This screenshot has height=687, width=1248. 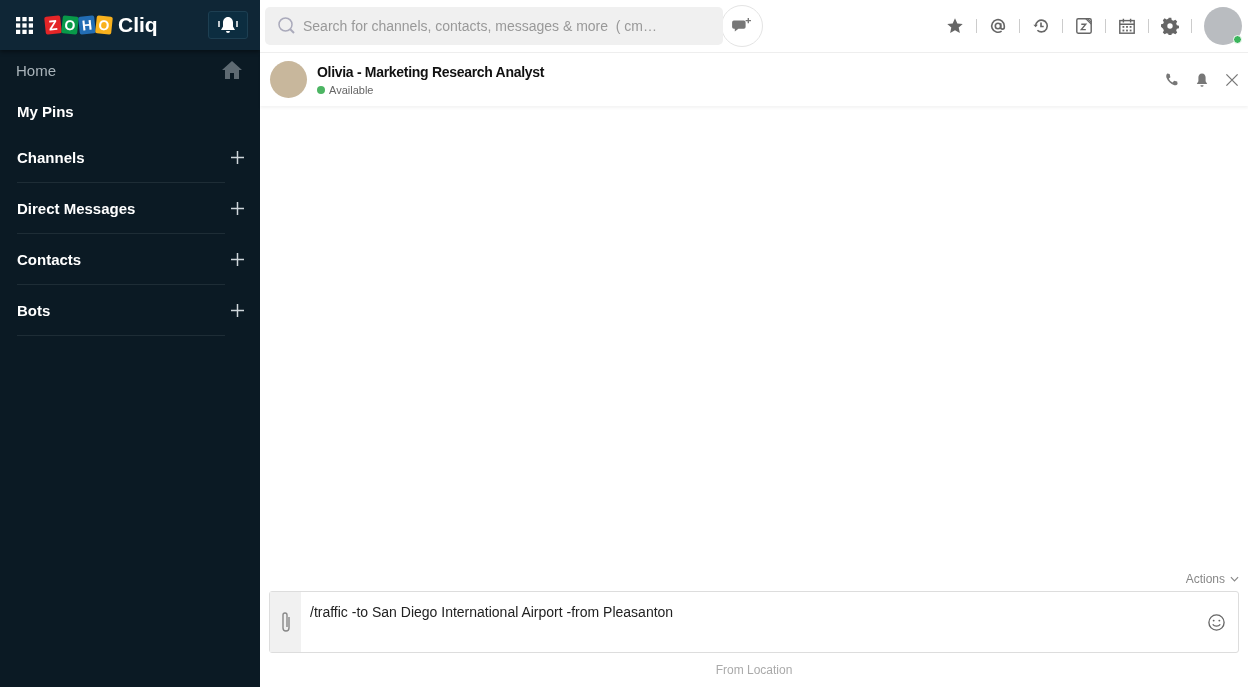 What do you see at coordinates (1172, 79) in the screenshot?
I see `phone-icon` at bounding box center [1172, 79].